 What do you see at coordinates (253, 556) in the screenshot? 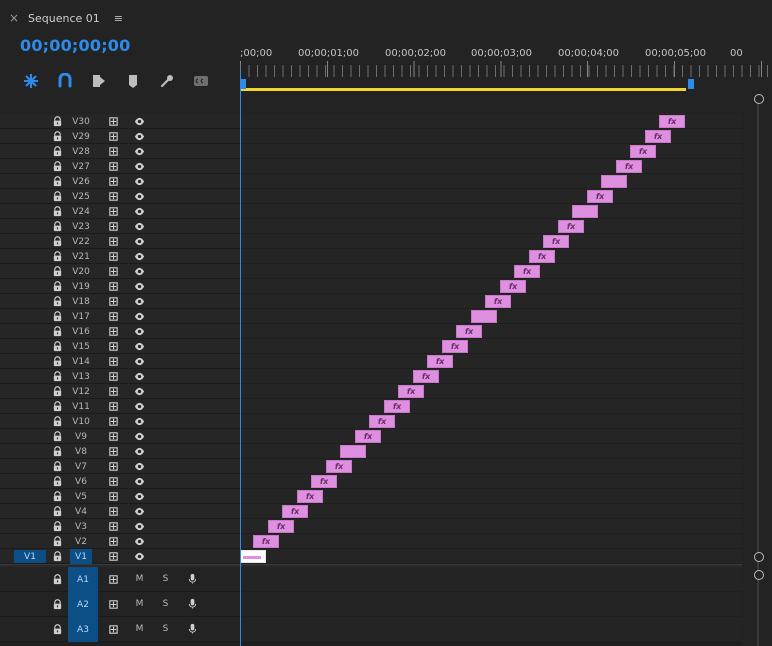
I see `selected-clip` at bounding box center [253, 556].